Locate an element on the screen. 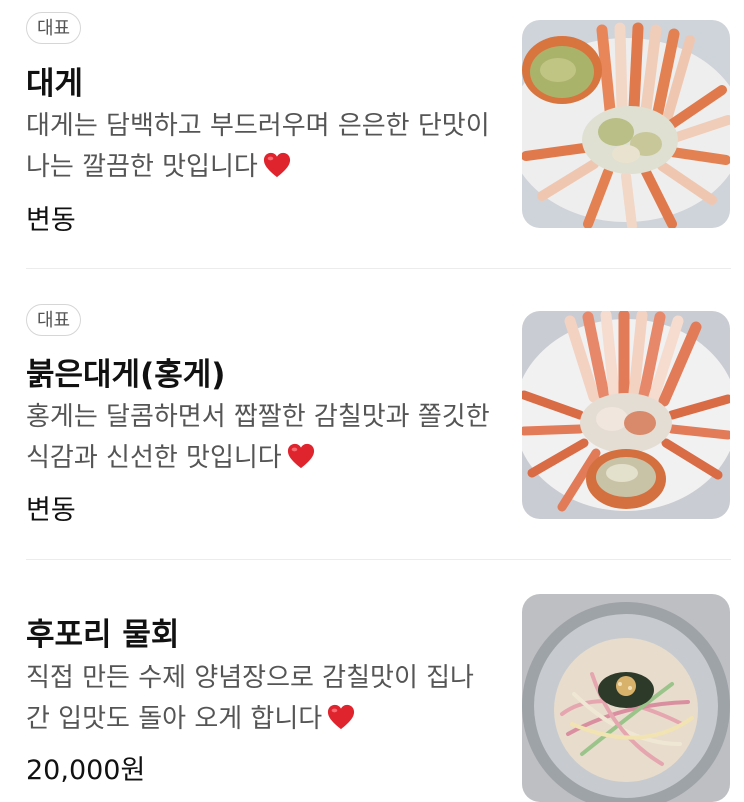 This screenshot has height=802, width=744. menu-item-name: 붉은대게(홍게) is located at coordinates (126, 375).